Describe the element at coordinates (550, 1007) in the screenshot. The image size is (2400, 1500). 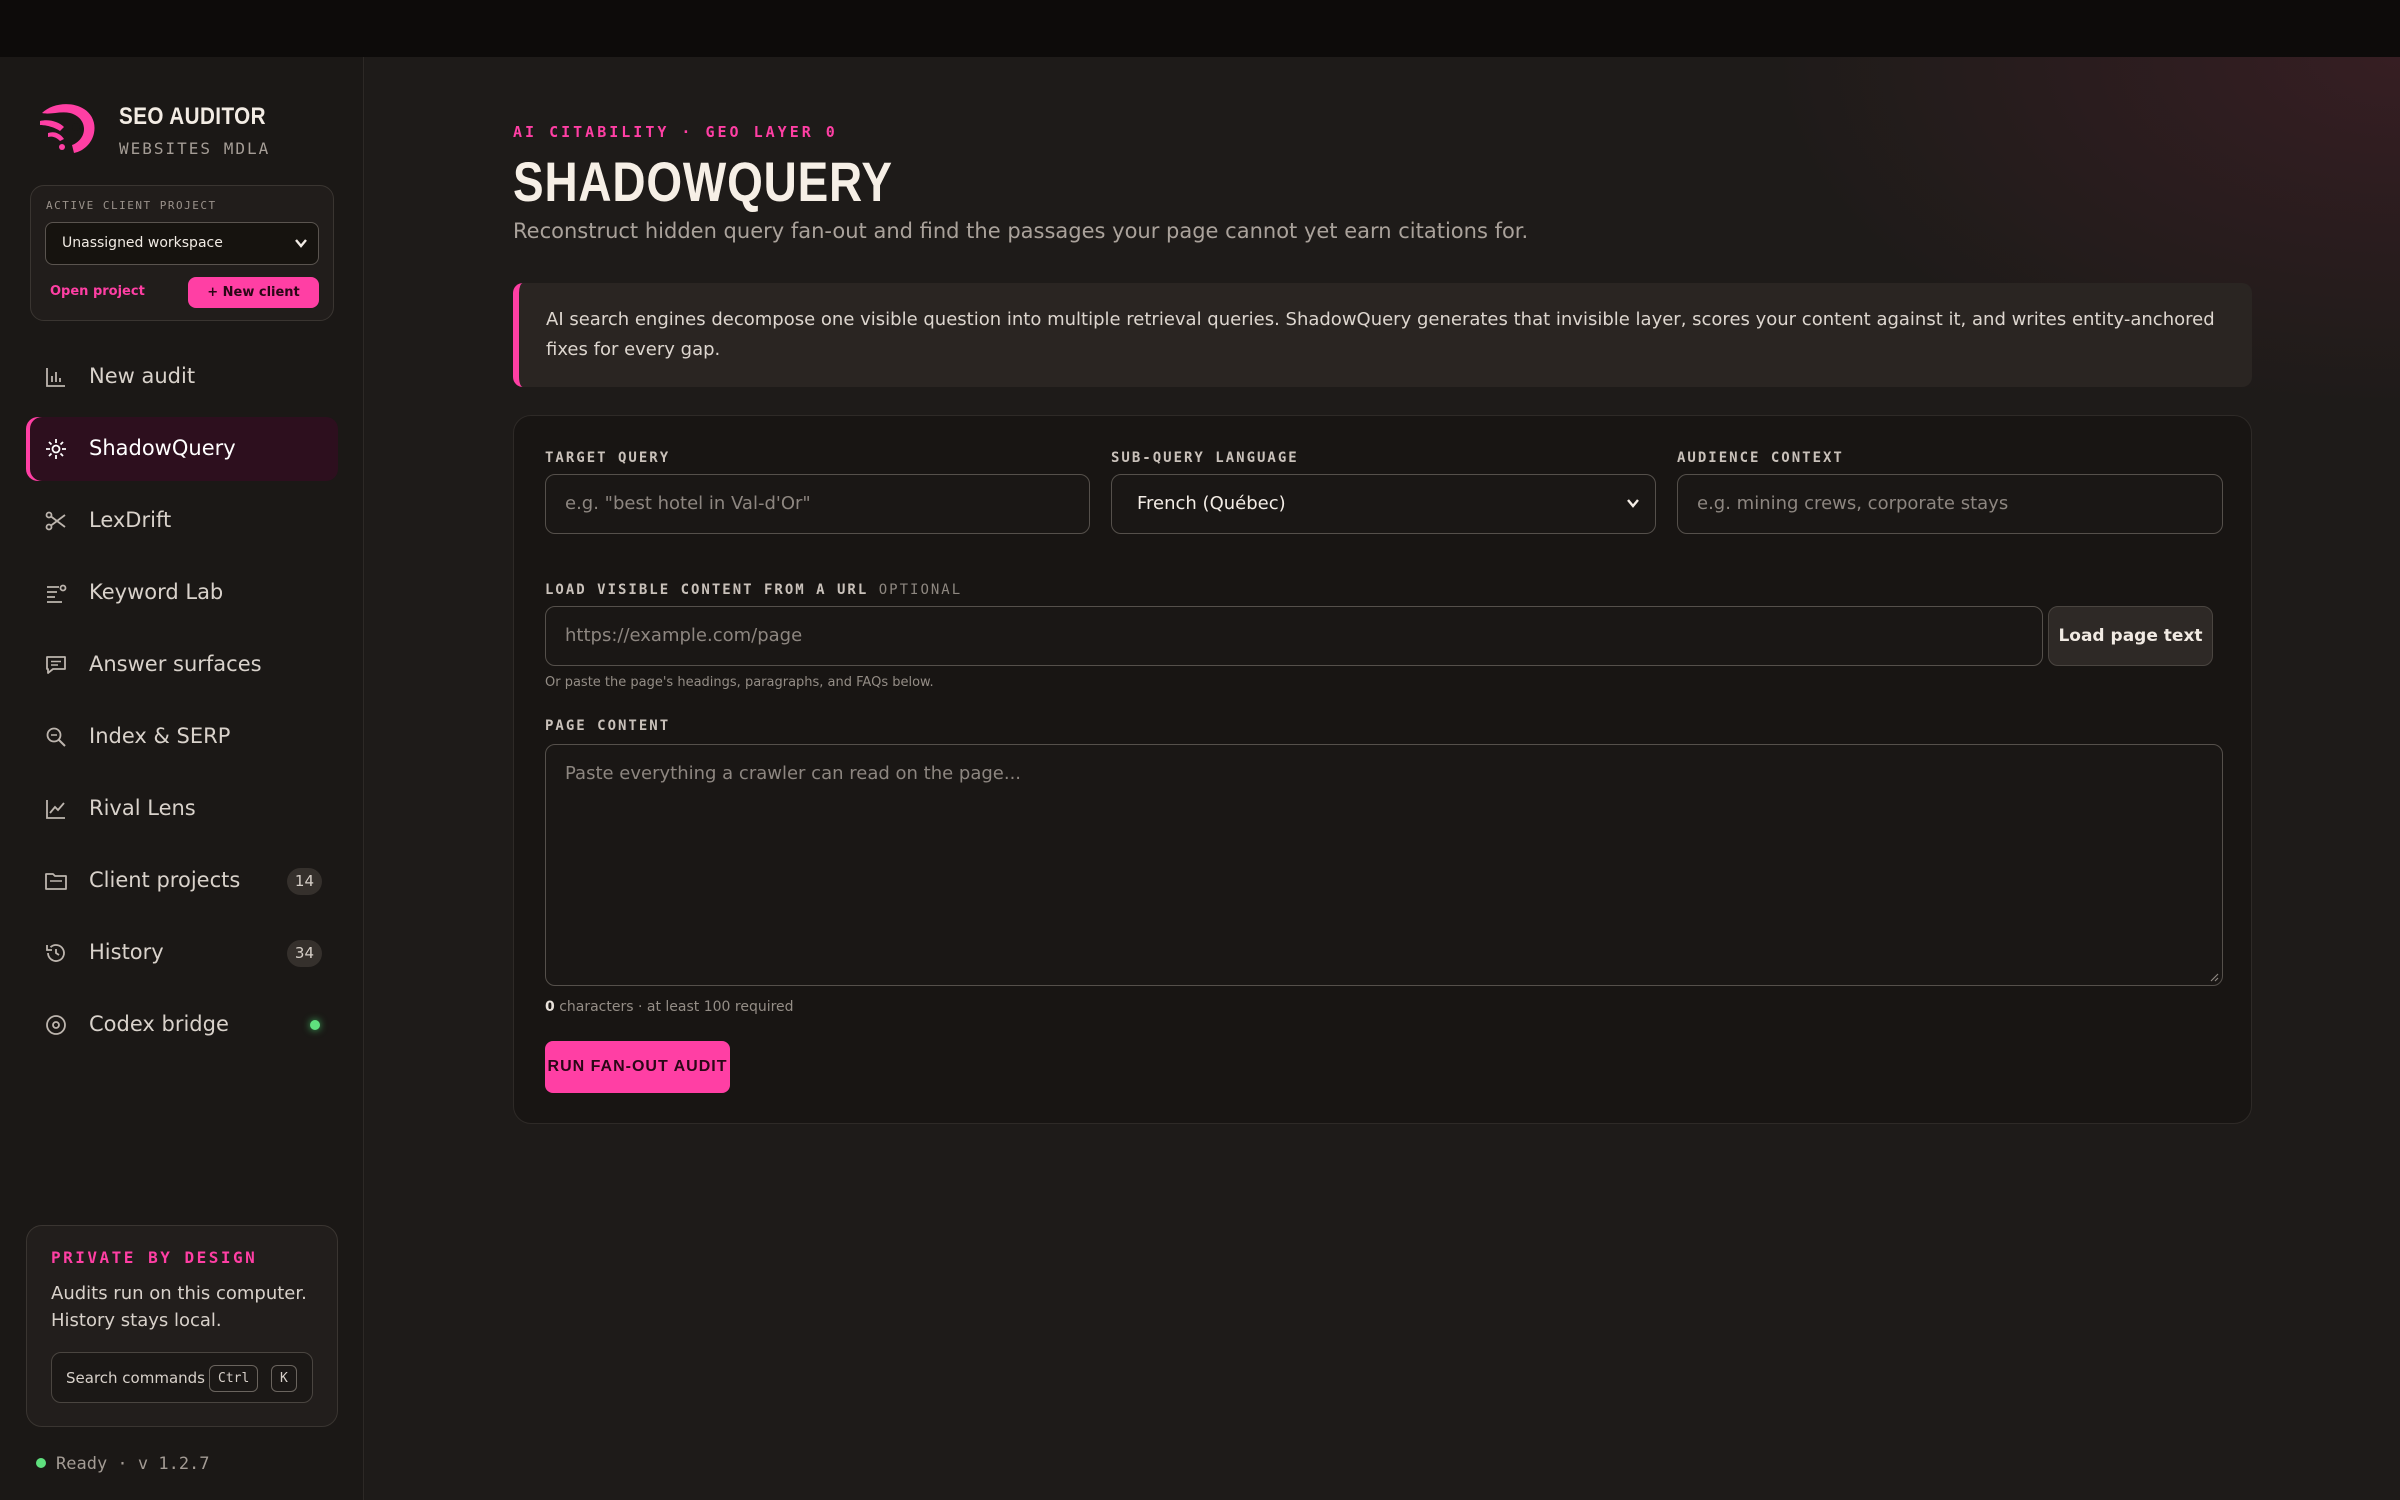
I see `character-count: 0` at that location.